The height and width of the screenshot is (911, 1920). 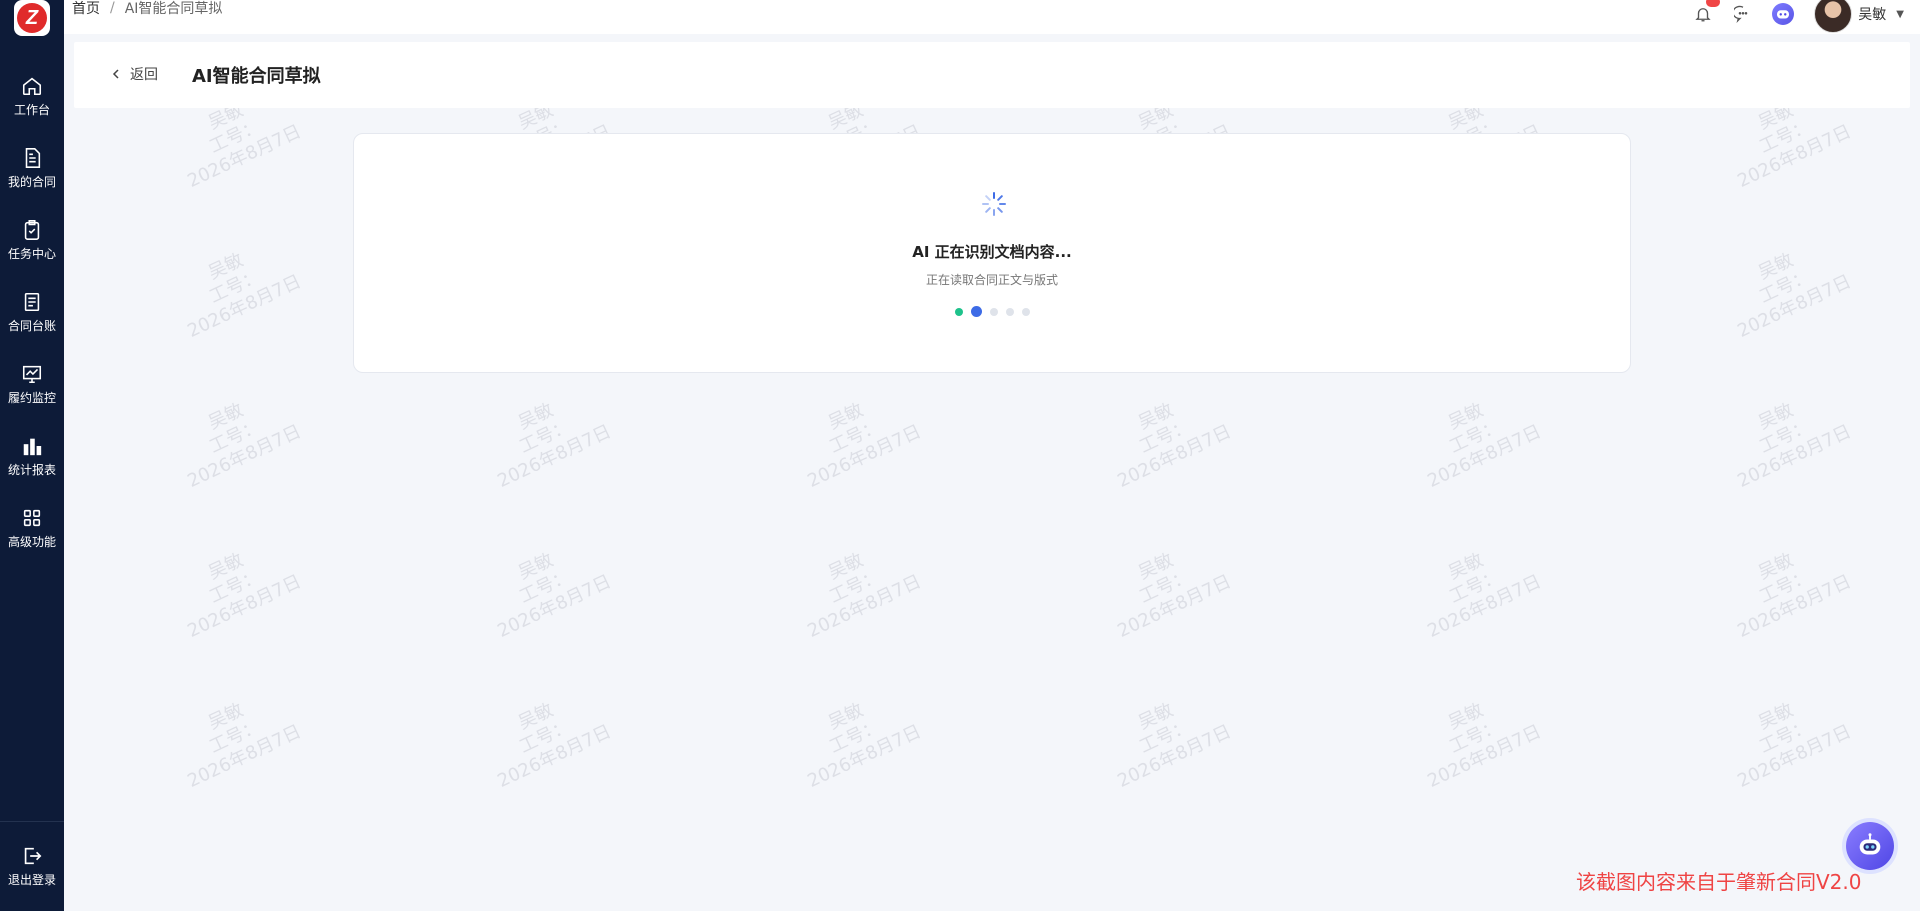 I want to click on sidebar-item-label: 工作台, so click(x=31, y=109).